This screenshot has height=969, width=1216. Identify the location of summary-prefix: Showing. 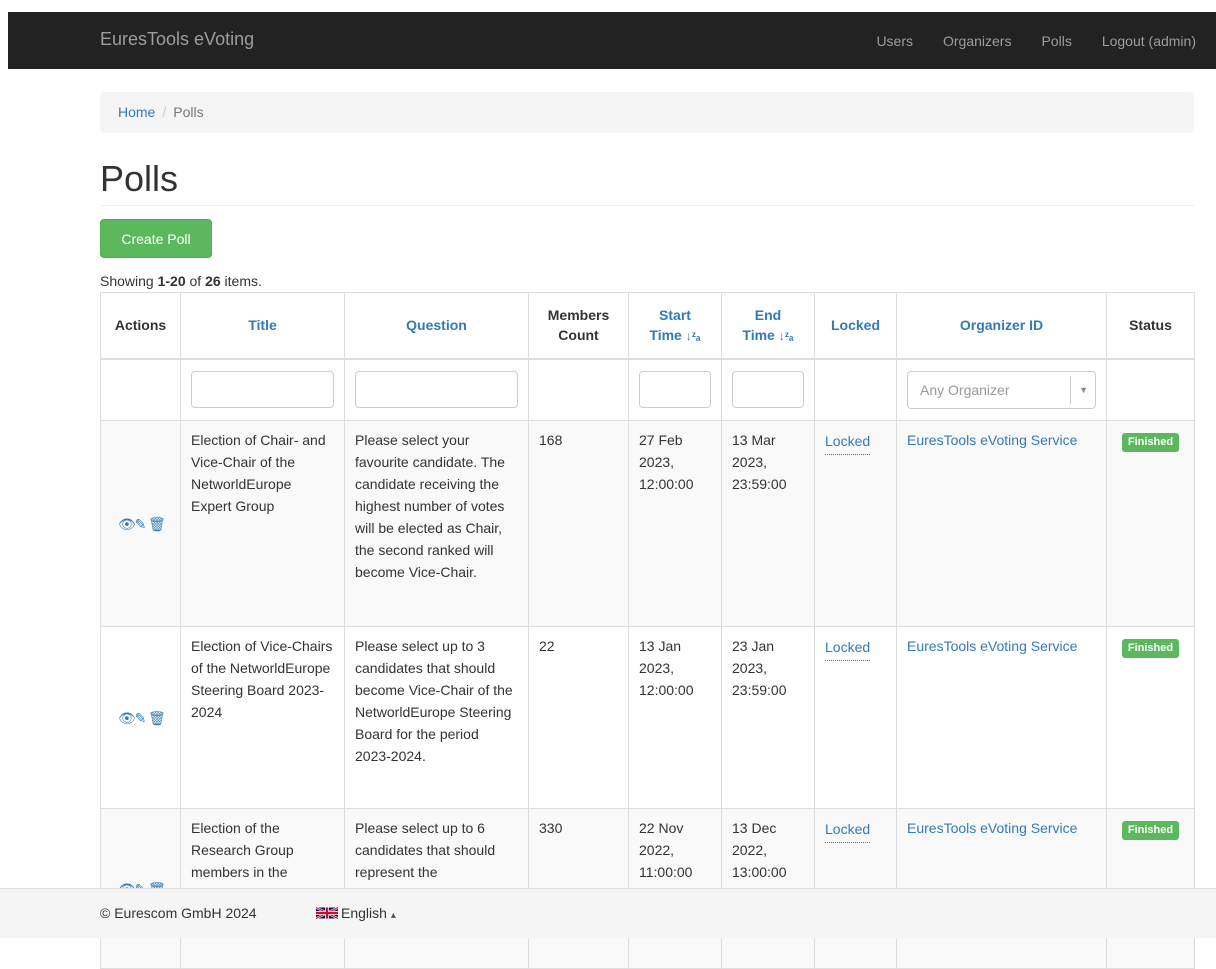
(129, 281).